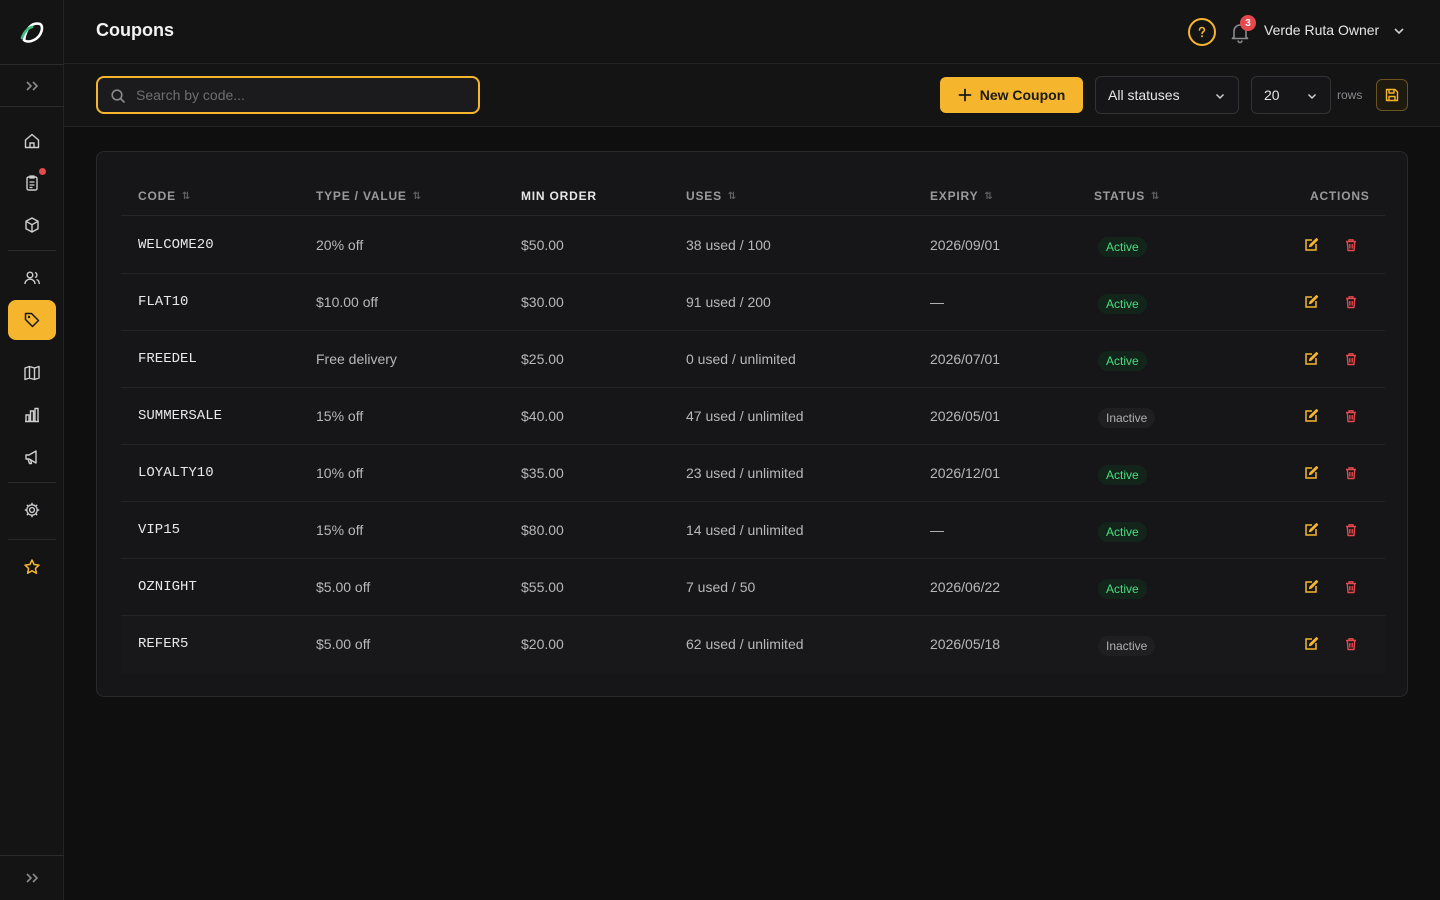  I want to click on coupon-type-value: $5.00 off, so click(343, 587).